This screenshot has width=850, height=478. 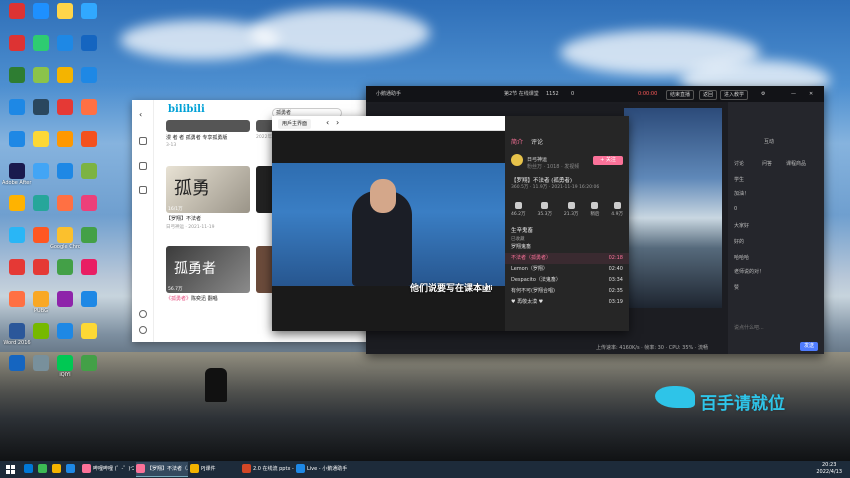 I want to click on trending-icon, so click(x=143, y=166).